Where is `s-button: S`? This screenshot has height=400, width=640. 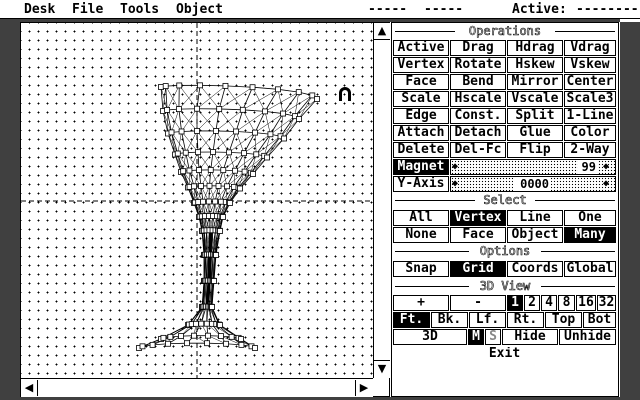
s-button: S is located at coordinates (493, 337).